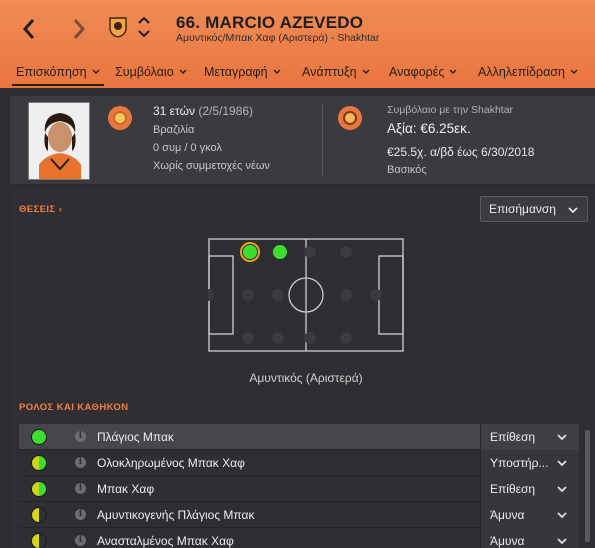 This screenshot has width=595, height=548. Describe the element at coordinates (174, 111) in the screenshot. I see `age-value: 31 ετών` at that location.